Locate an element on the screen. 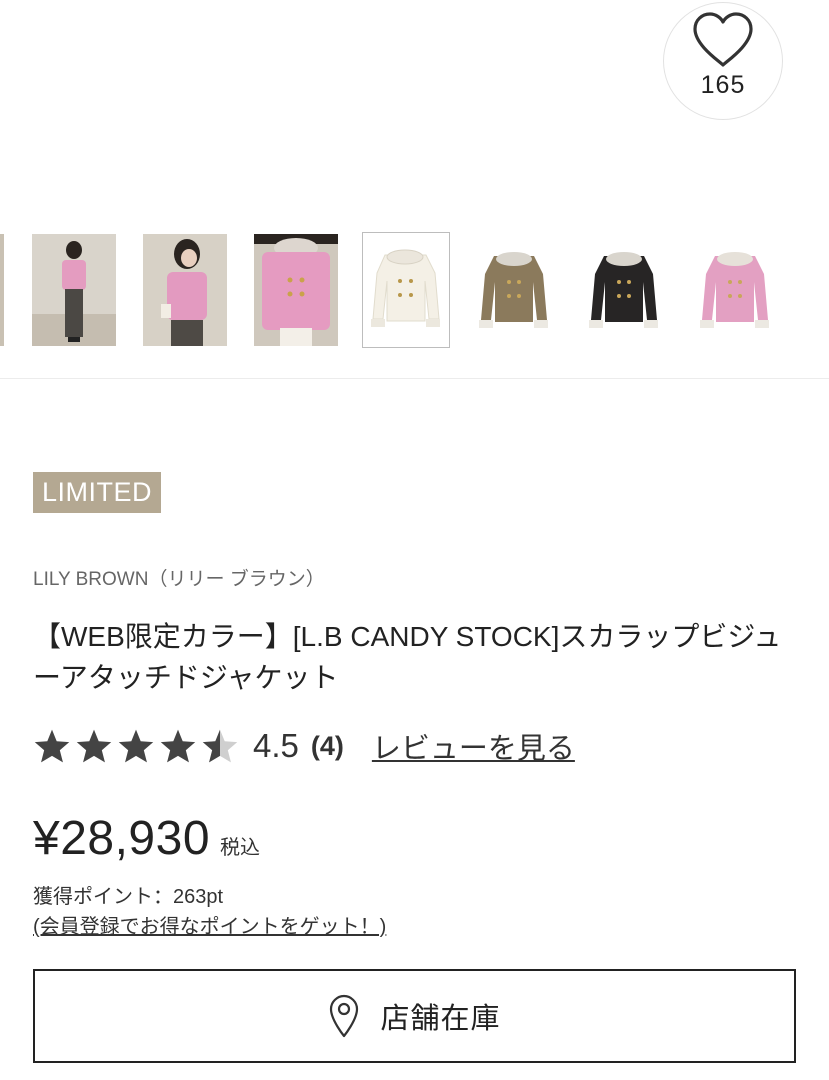  member-registration-link: (会員登録でお得なポイントをゲット！) is located at coordinates (209, 924).